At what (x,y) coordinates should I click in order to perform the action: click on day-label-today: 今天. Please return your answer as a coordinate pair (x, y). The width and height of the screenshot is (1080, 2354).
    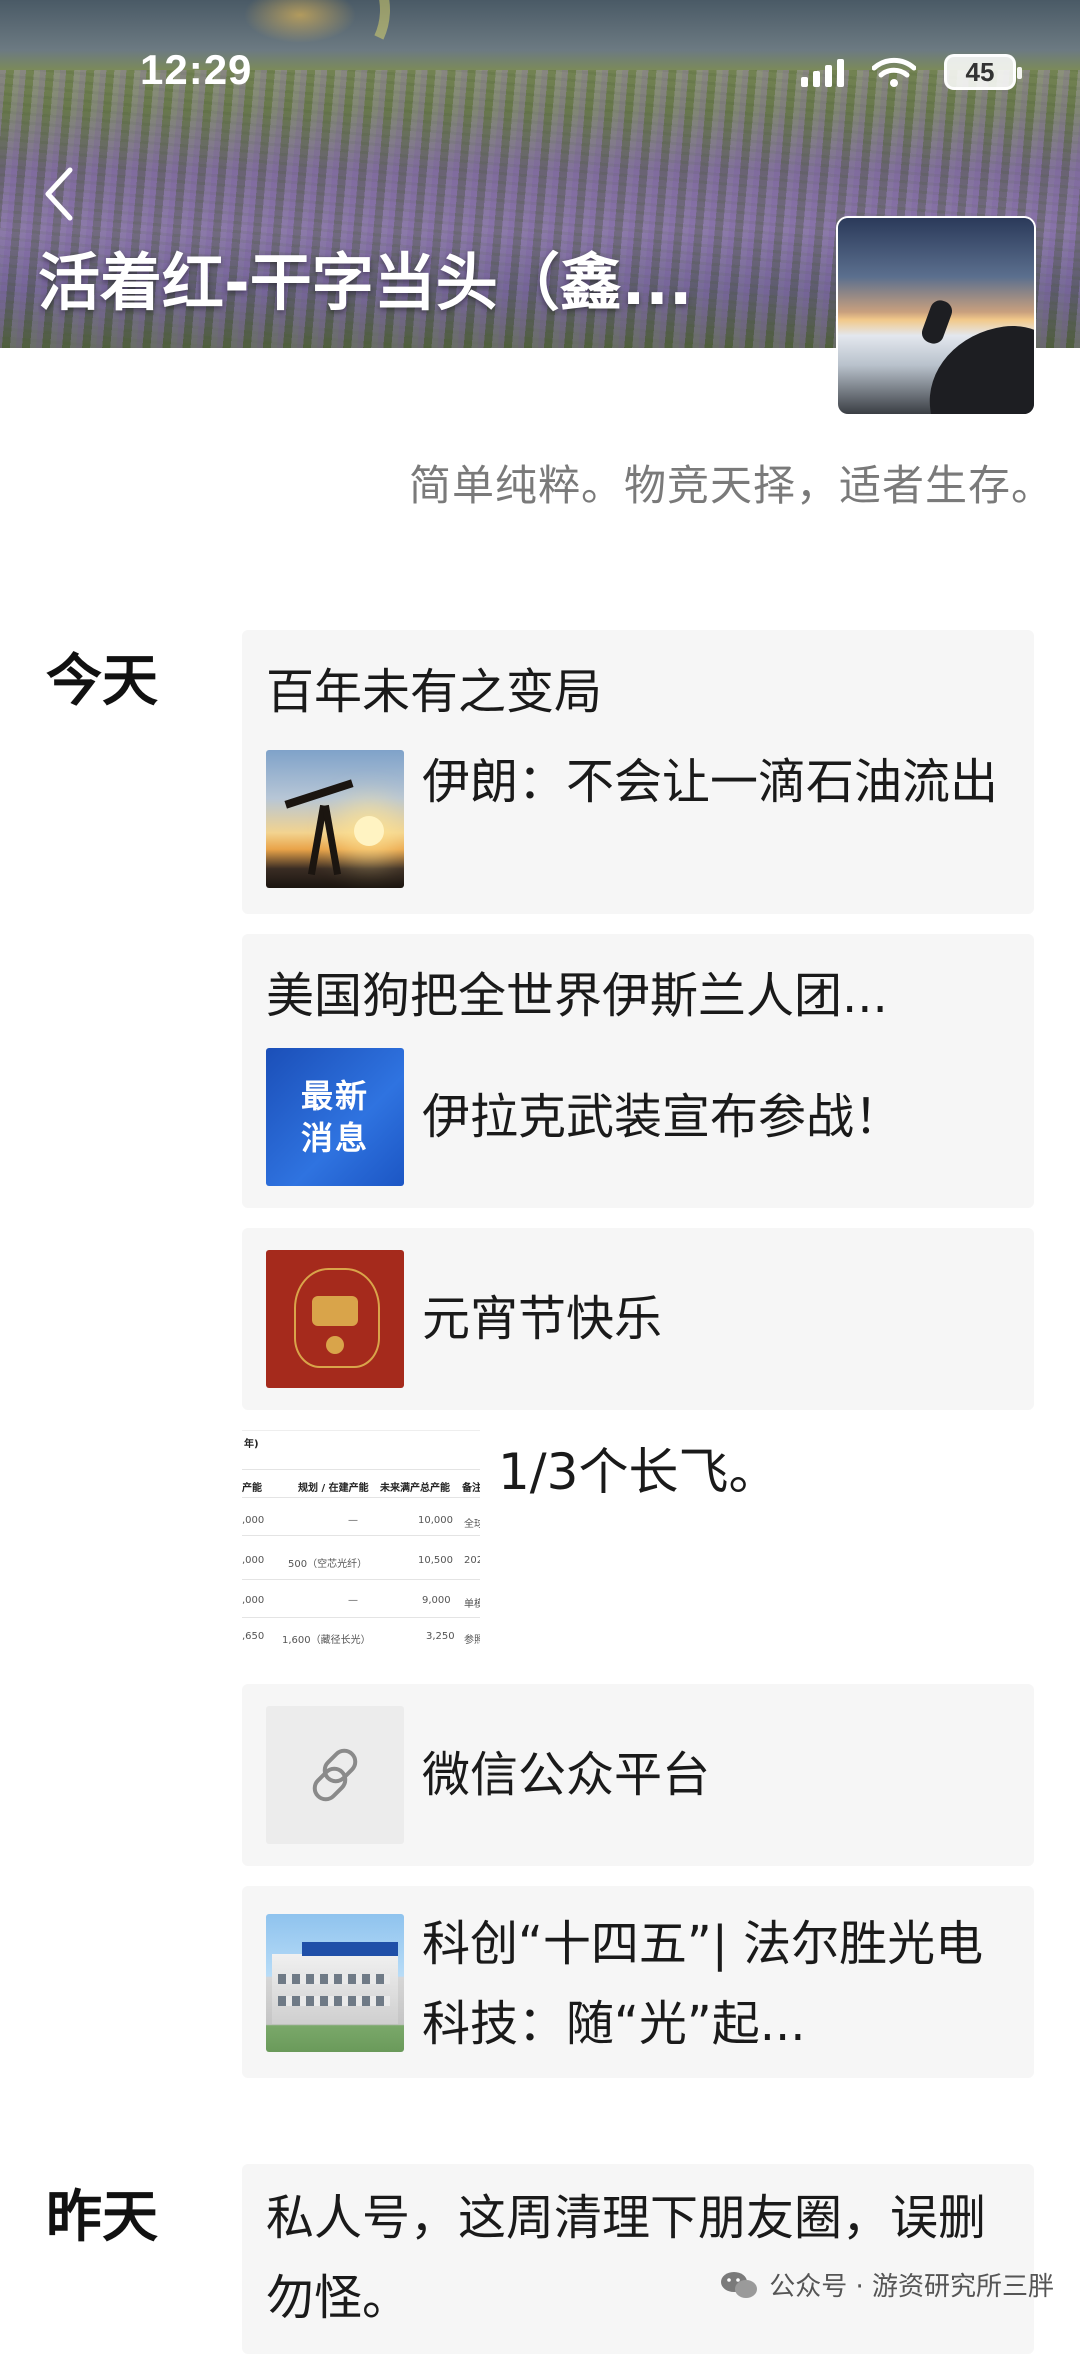
    Looking at the image, I should click on (102, 681).